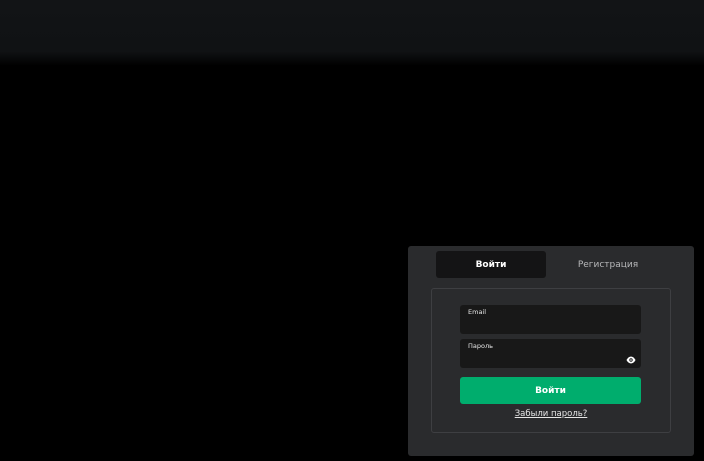 The height and width of the screenshot is (461, 704). I want to click on eye-icon, so click(631, 356).